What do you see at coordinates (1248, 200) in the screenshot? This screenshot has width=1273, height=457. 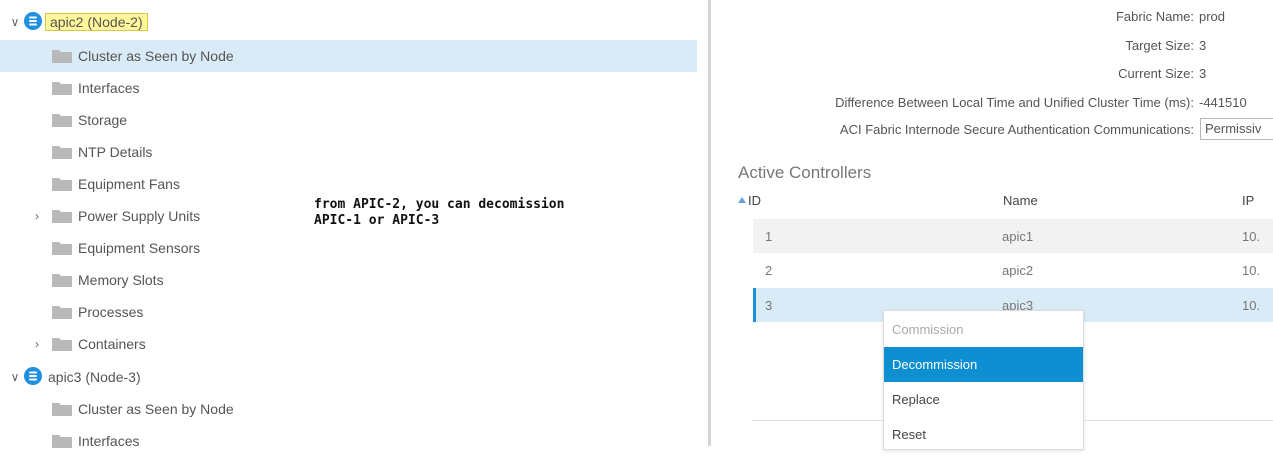 I see `column-header-ip: IP` at bounding box center [1248, 200].